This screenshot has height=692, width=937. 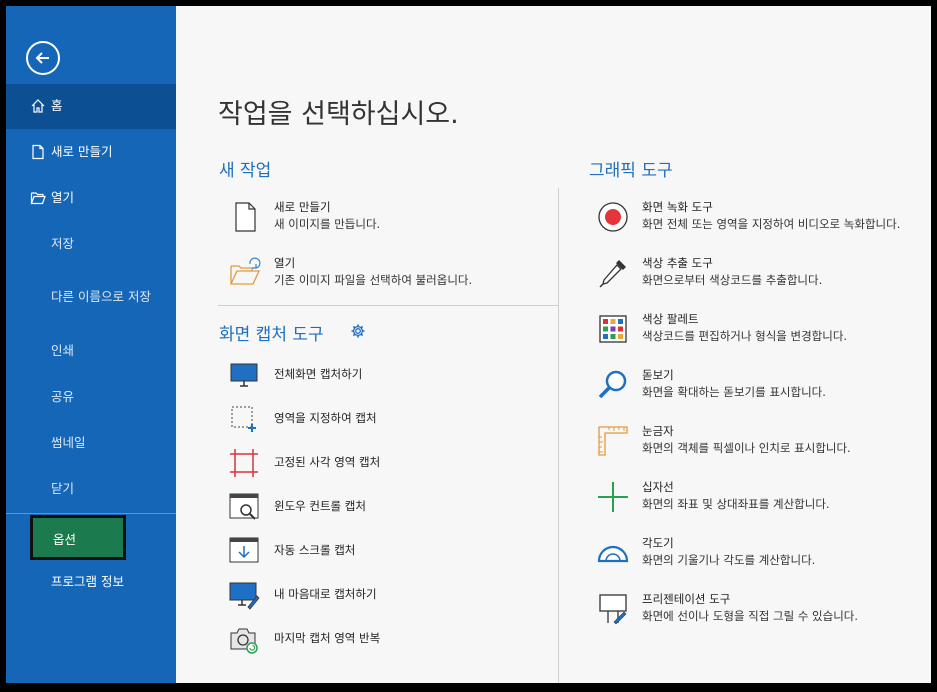 I want to click on sidebar-item-label: 열기, so click(x=63, y=197).